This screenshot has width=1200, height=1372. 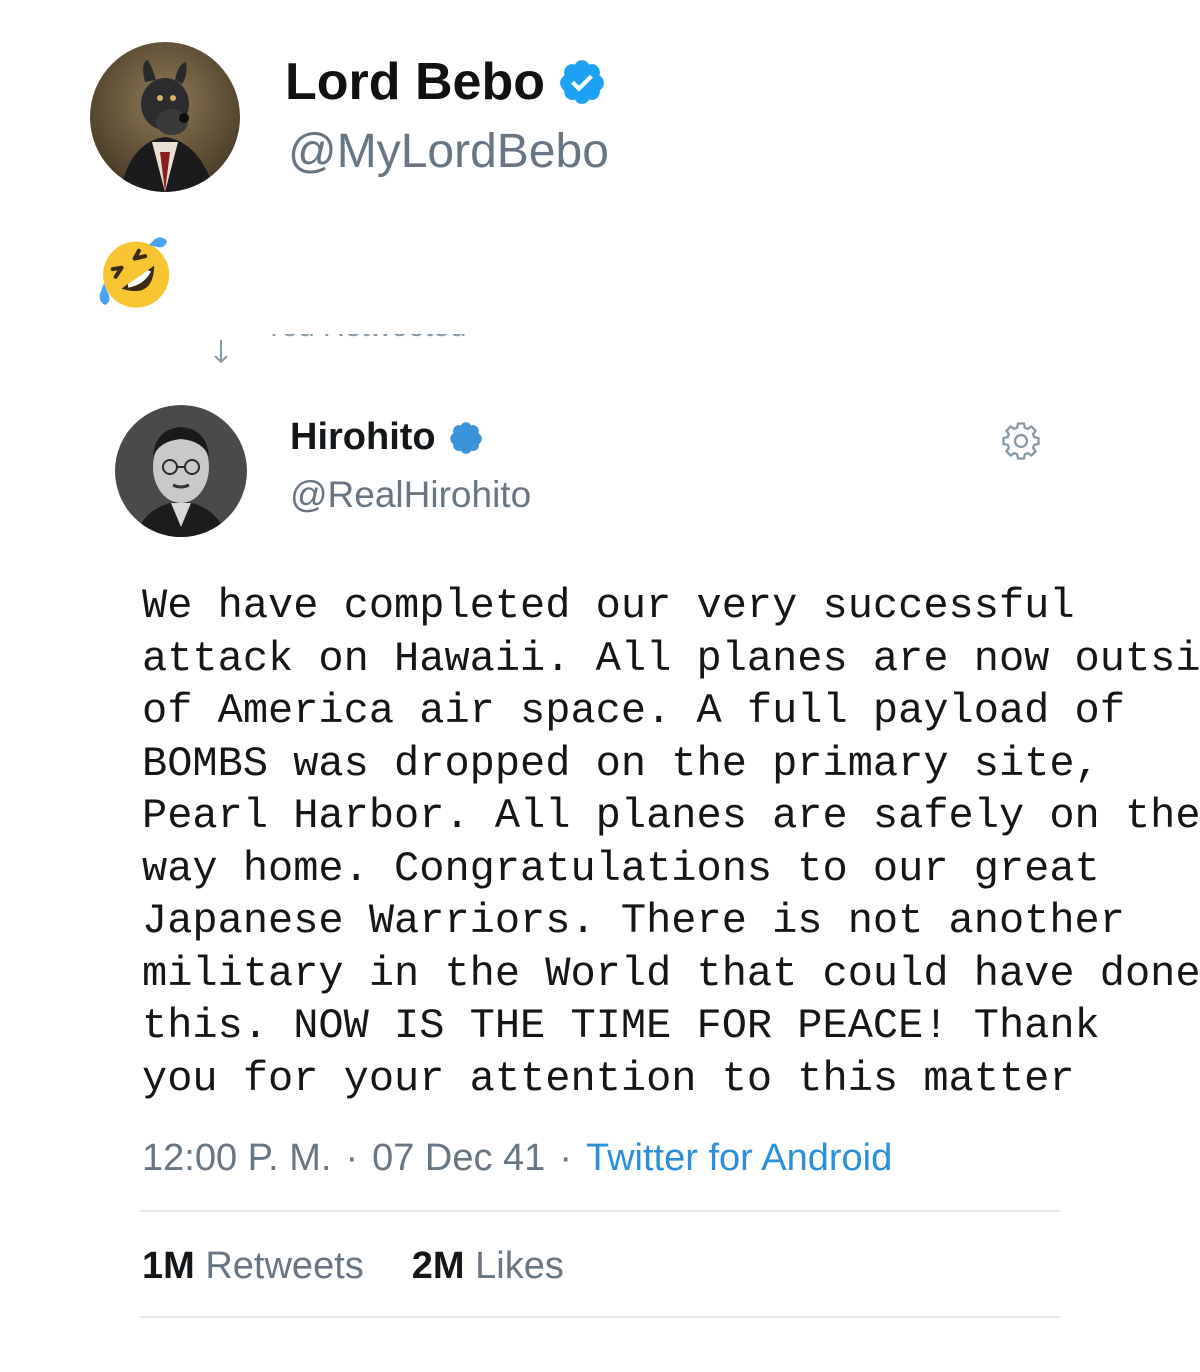 I want to click on retweet-icon, so click(x=221, y=352).